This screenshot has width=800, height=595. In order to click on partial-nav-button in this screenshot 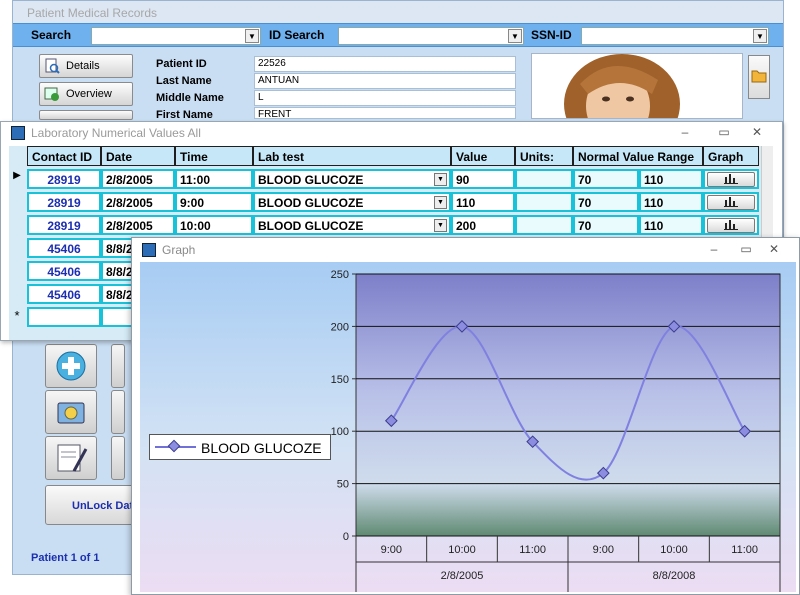, I will do `click(86, 115)`.